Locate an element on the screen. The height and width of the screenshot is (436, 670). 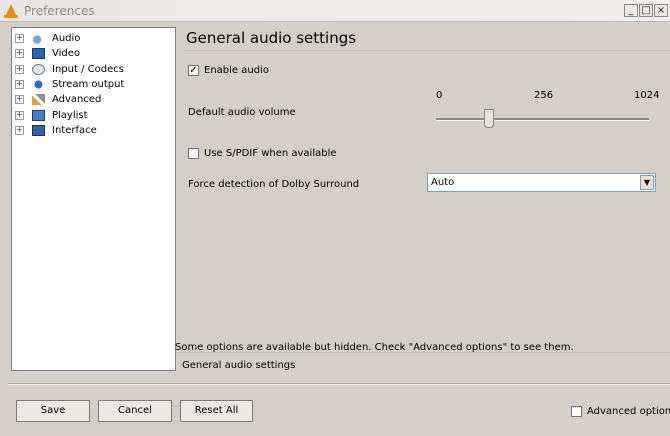
tree-item-label: Playlist is located at coordinates (70, 115).